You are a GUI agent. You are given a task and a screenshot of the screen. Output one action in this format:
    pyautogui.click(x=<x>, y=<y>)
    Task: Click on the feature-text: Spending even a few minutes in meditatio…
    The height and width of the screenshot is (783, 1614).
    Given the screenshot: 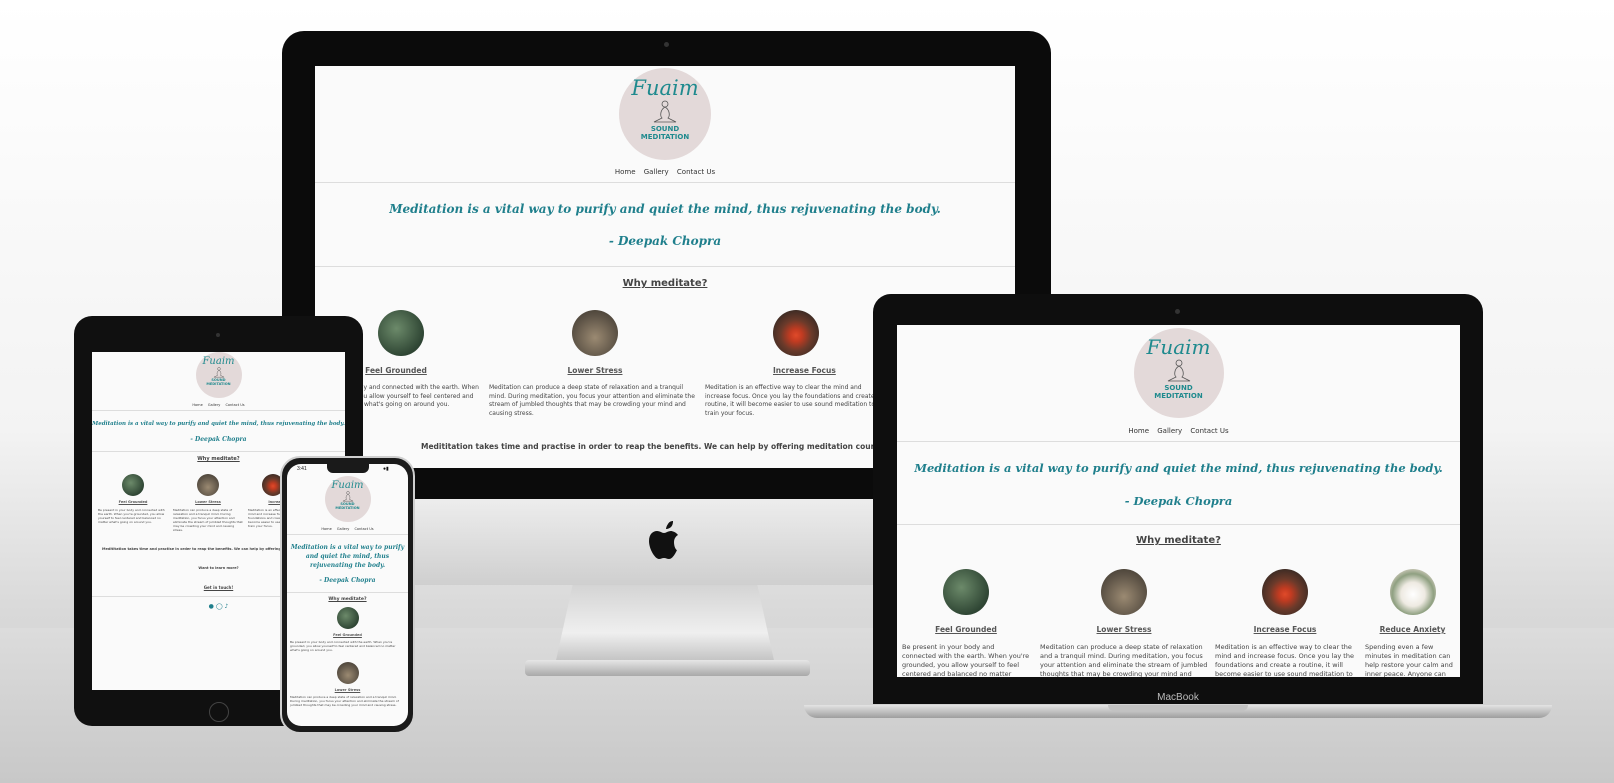 What is the action you would take?
    pyautogui.click(x=1409, y=660)
    